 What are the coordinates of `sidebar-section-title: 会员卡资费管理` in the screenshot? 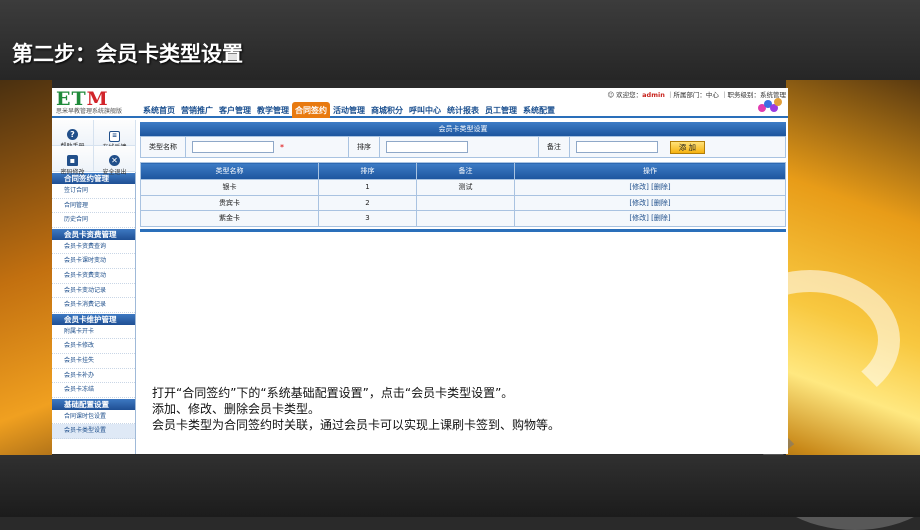 It's located at (93, 234).